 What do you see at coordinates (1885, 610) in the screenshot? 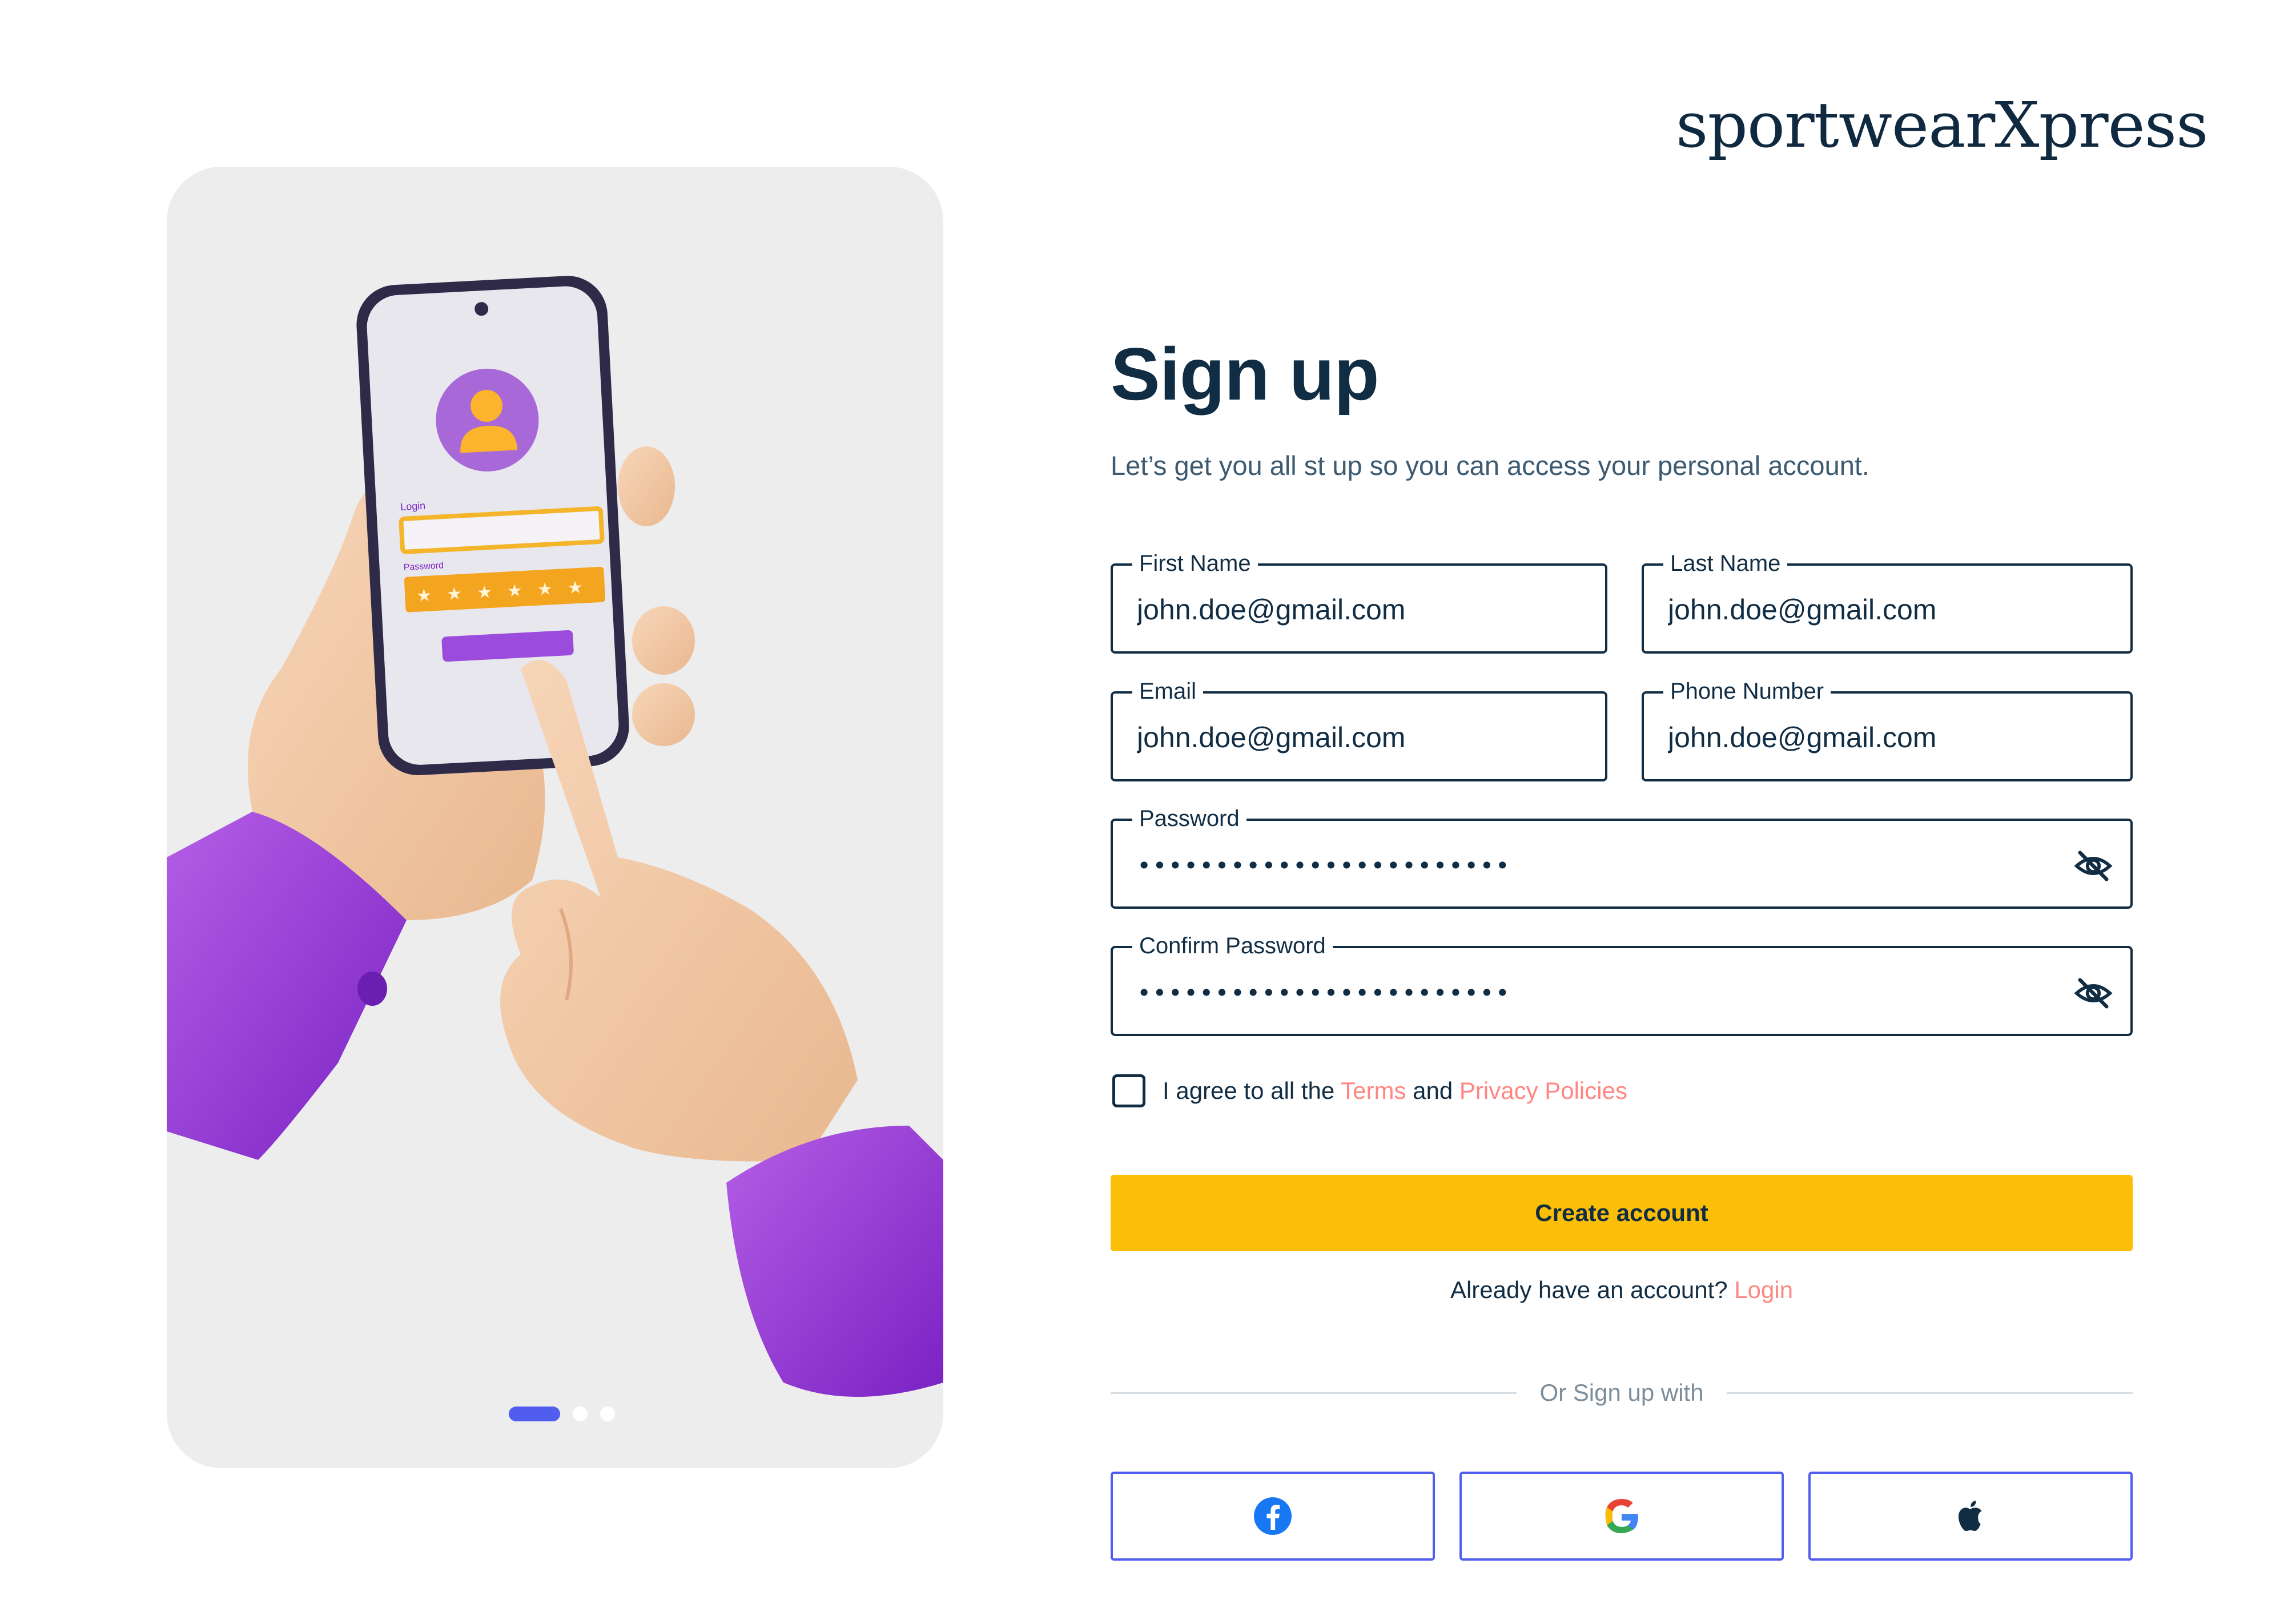
I see `last-name-input` at bounding box center [1885, 610].